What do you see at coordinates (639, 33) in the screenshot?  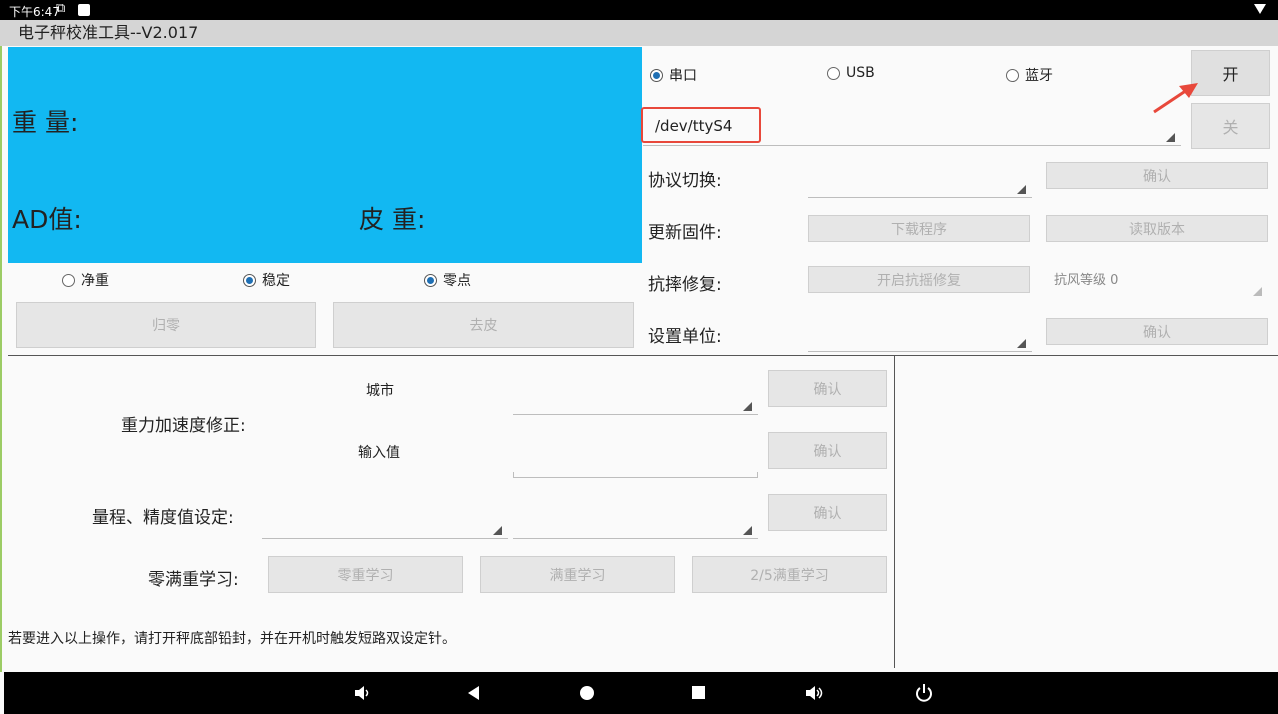 I see `app-title-bar: 电子秤校准工具--V2.017` at bounding box center [639, 33].